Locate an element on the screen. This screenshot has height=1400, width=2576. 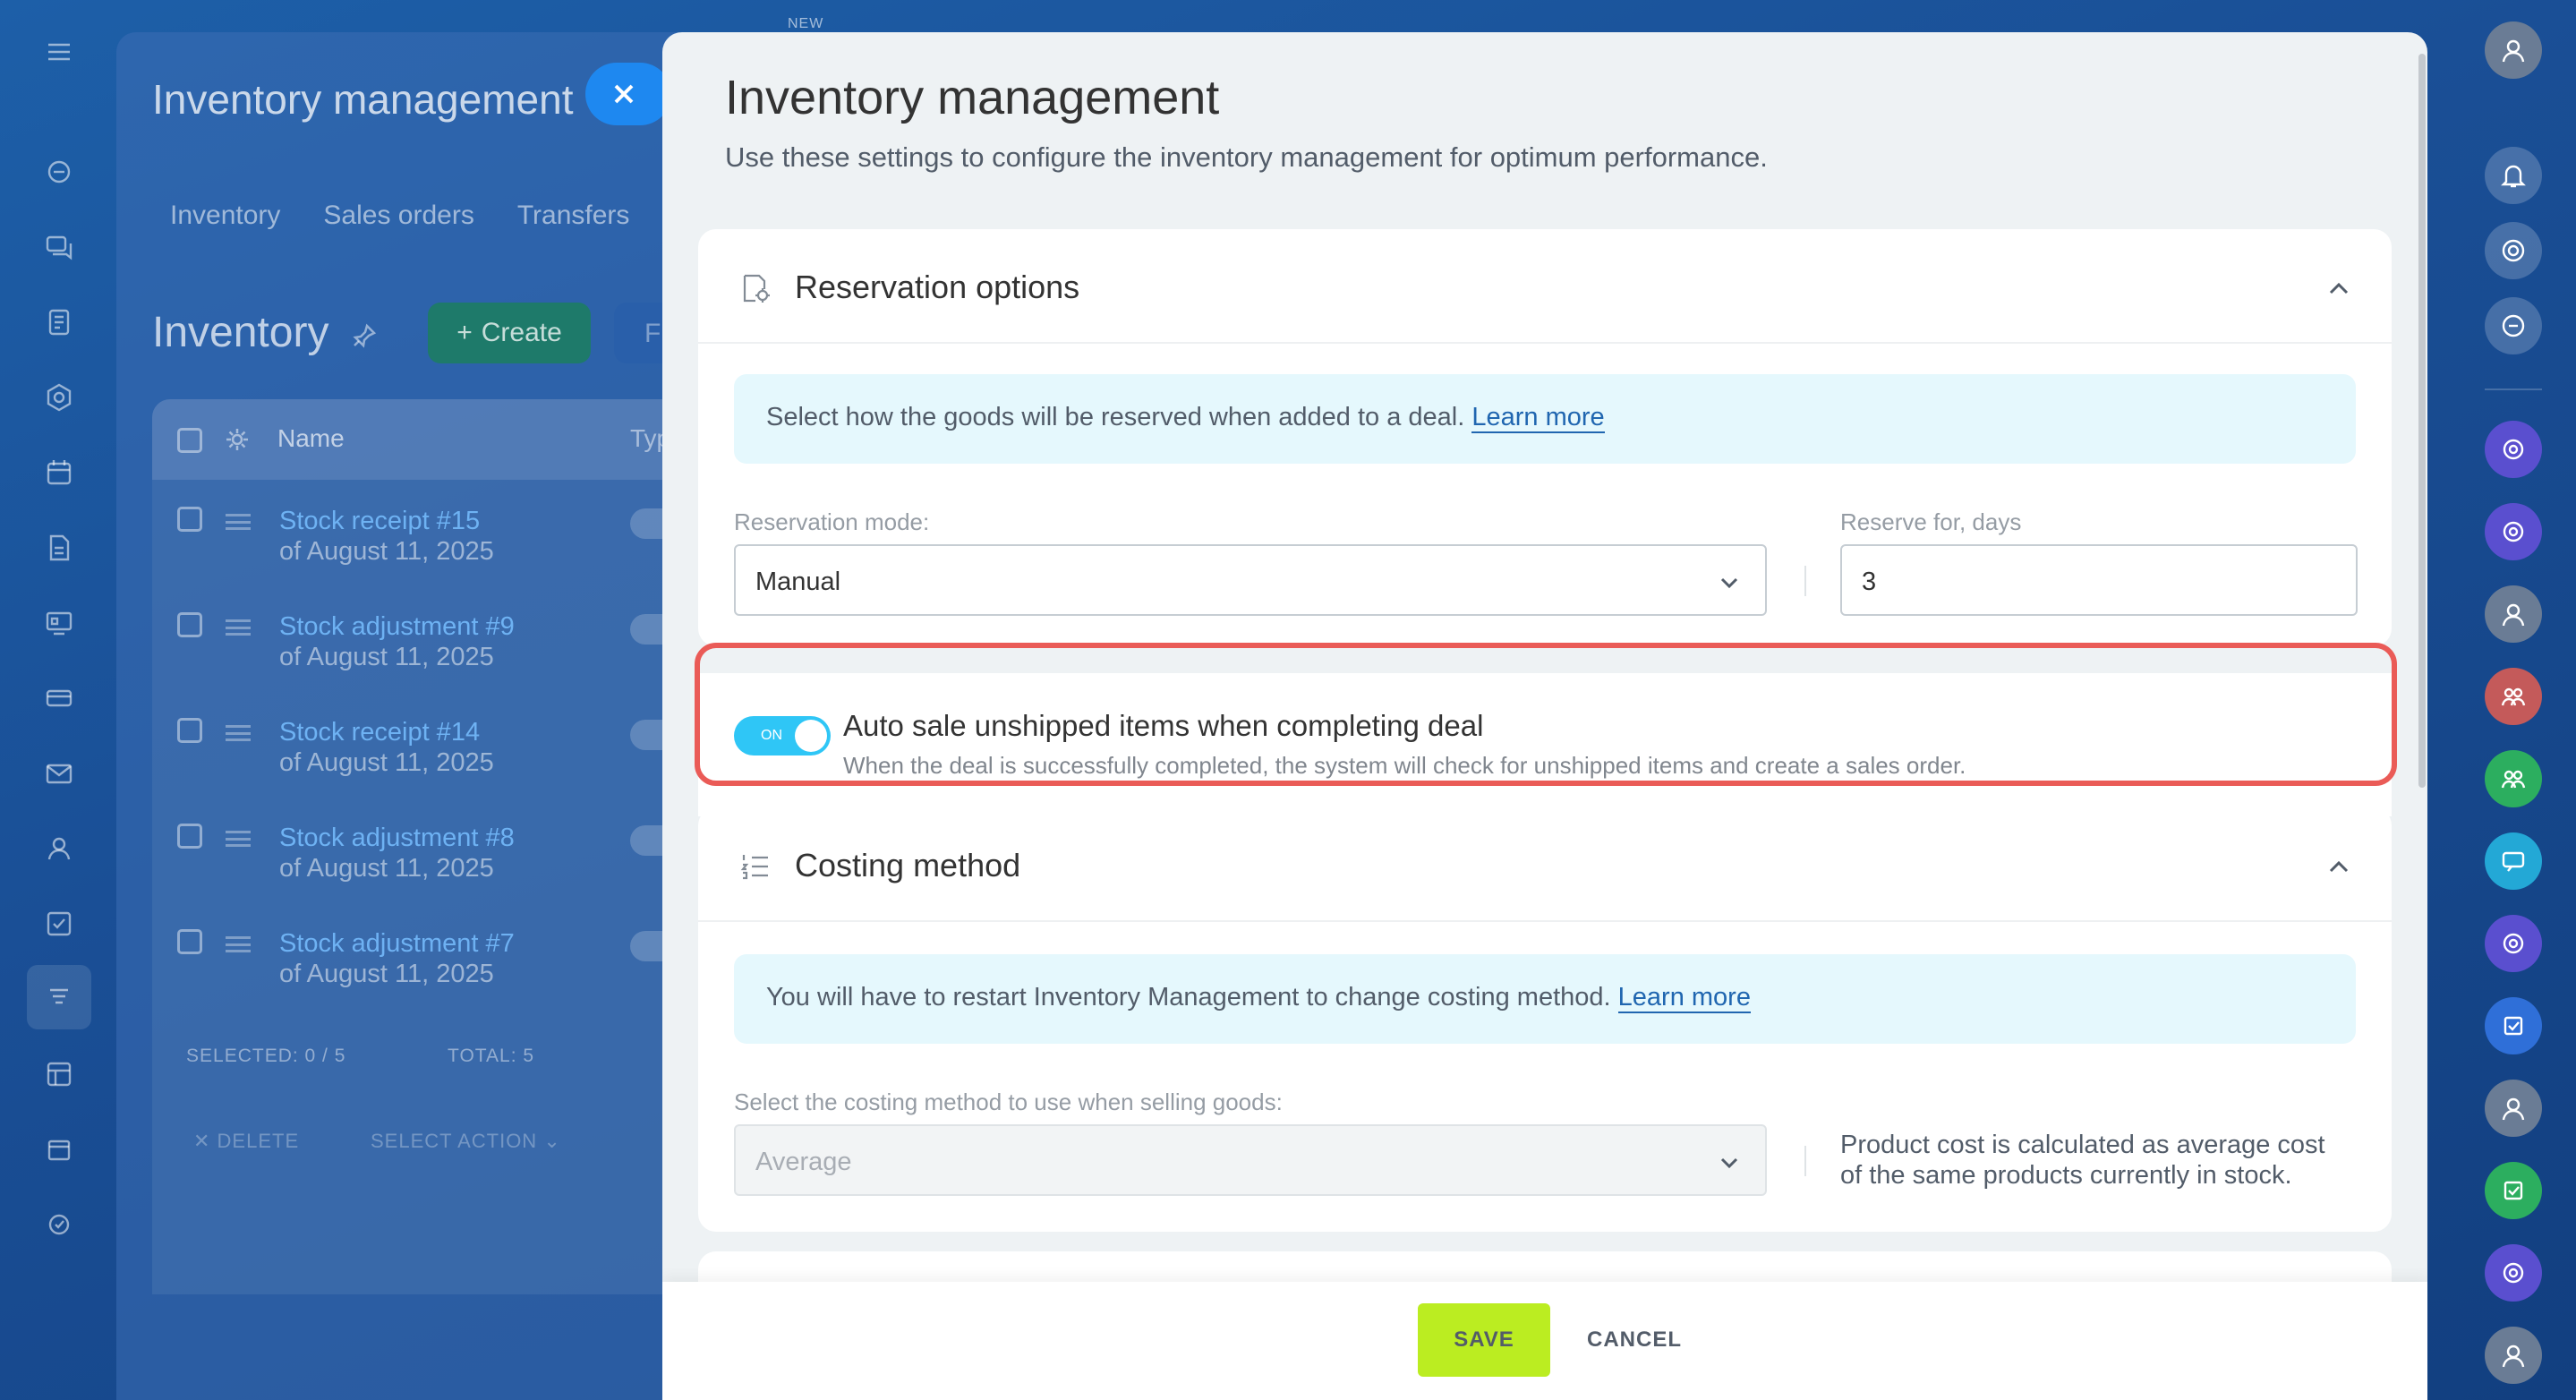
bell-icon is located at coordinates (2513, 175).